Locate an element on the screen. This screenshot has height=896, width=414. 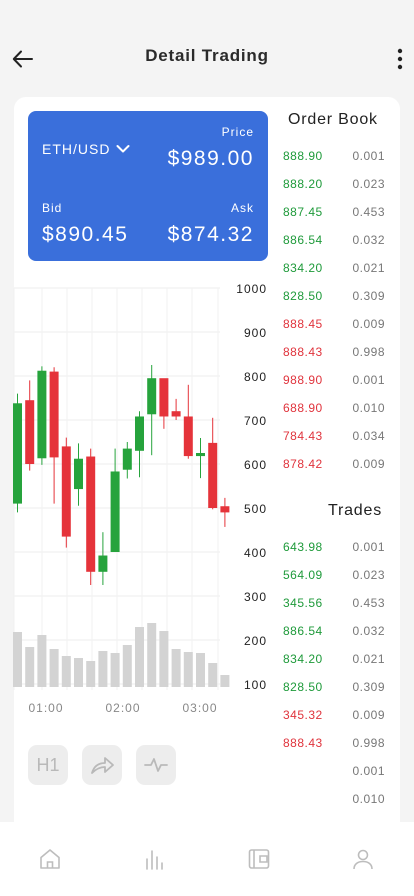
order-book-price: 988.90 is located at coordinates (303, 380).